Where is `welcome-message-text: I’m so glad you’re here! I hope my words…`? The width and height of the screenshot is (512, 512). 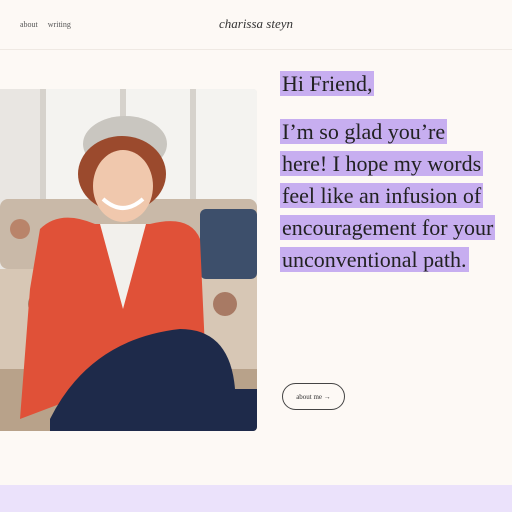
welcome-message-text: I’m so glad you’re here! I hope my words… is located at coordinates (388, 195).